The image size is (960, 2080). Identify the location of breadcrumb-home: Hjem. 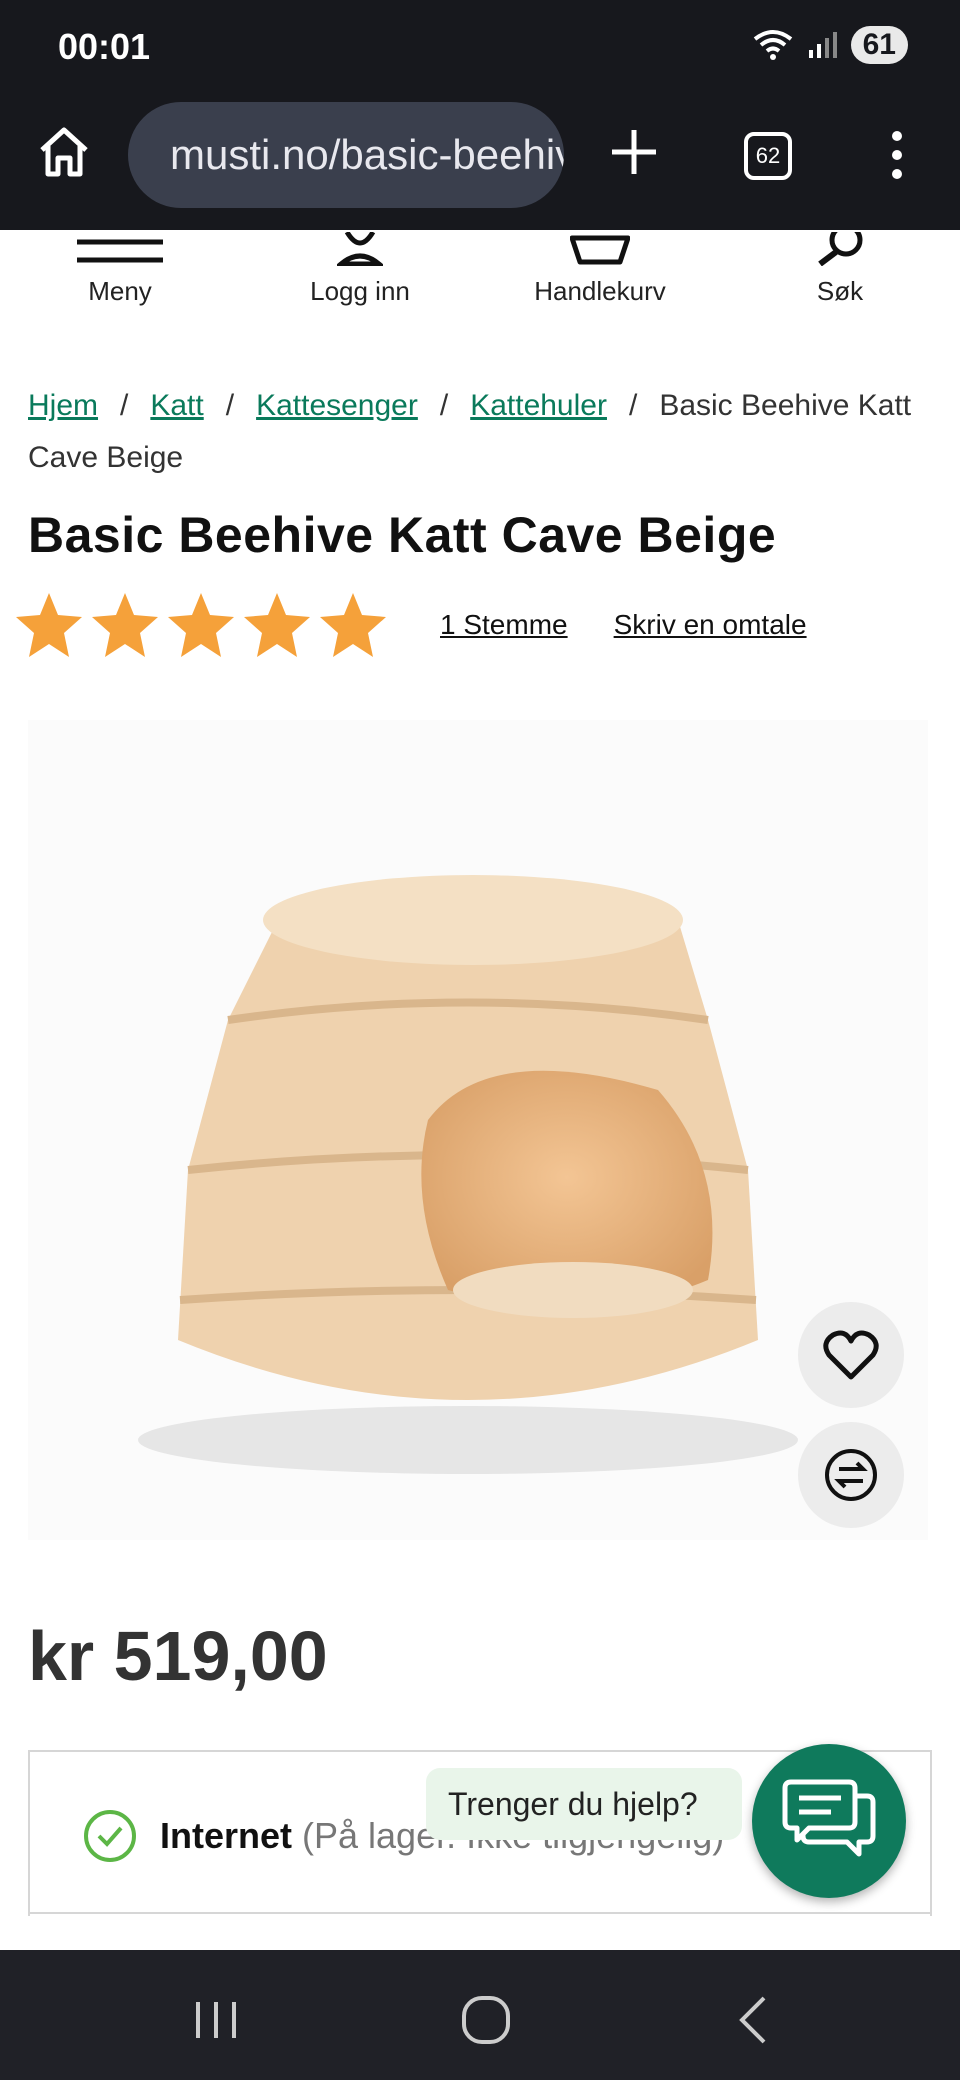
(63, 405).